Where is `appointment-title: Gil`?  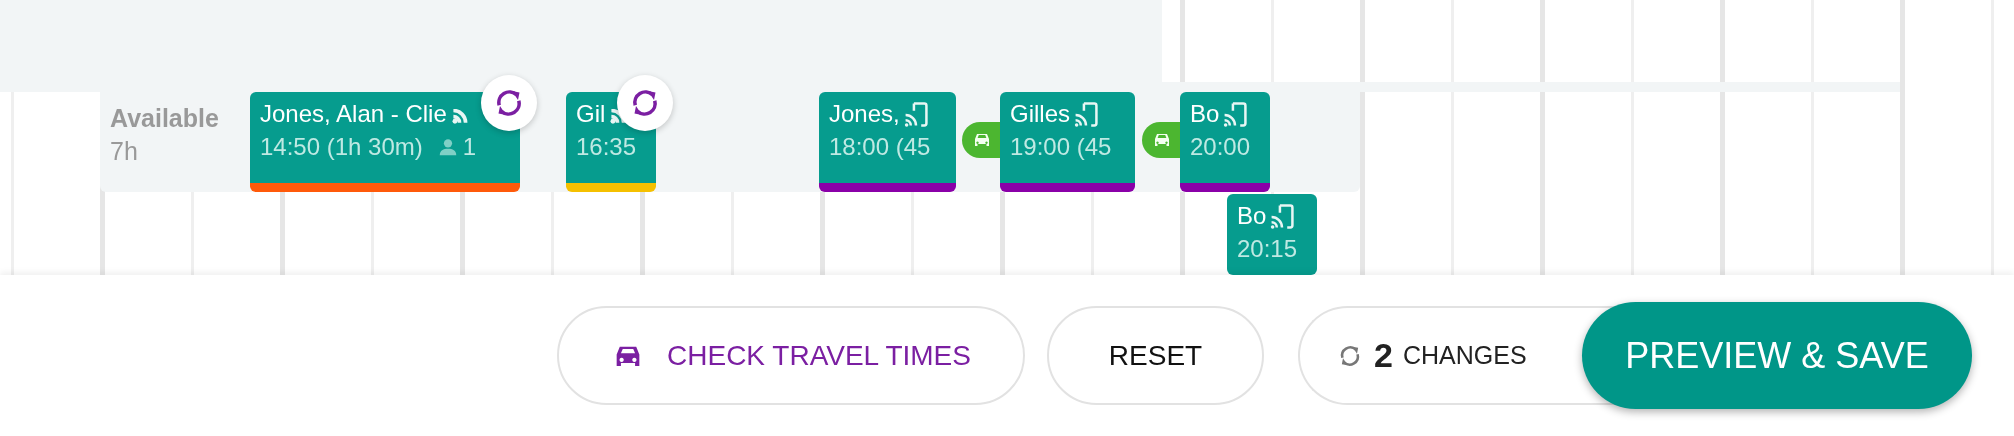
appointment-title: Gil is located at coordinates (591, 114).